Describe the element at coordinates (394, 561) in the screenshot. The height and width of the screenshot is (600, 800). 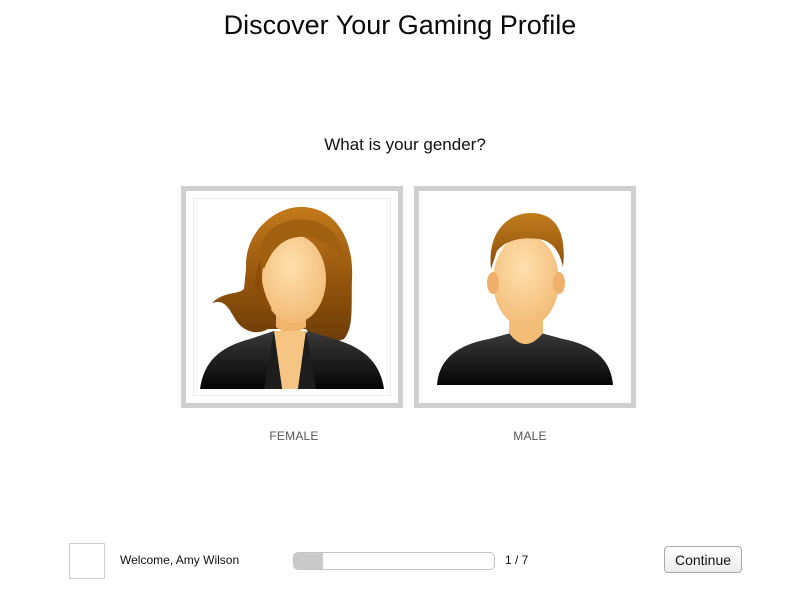
I see `progress-bar` at that location.